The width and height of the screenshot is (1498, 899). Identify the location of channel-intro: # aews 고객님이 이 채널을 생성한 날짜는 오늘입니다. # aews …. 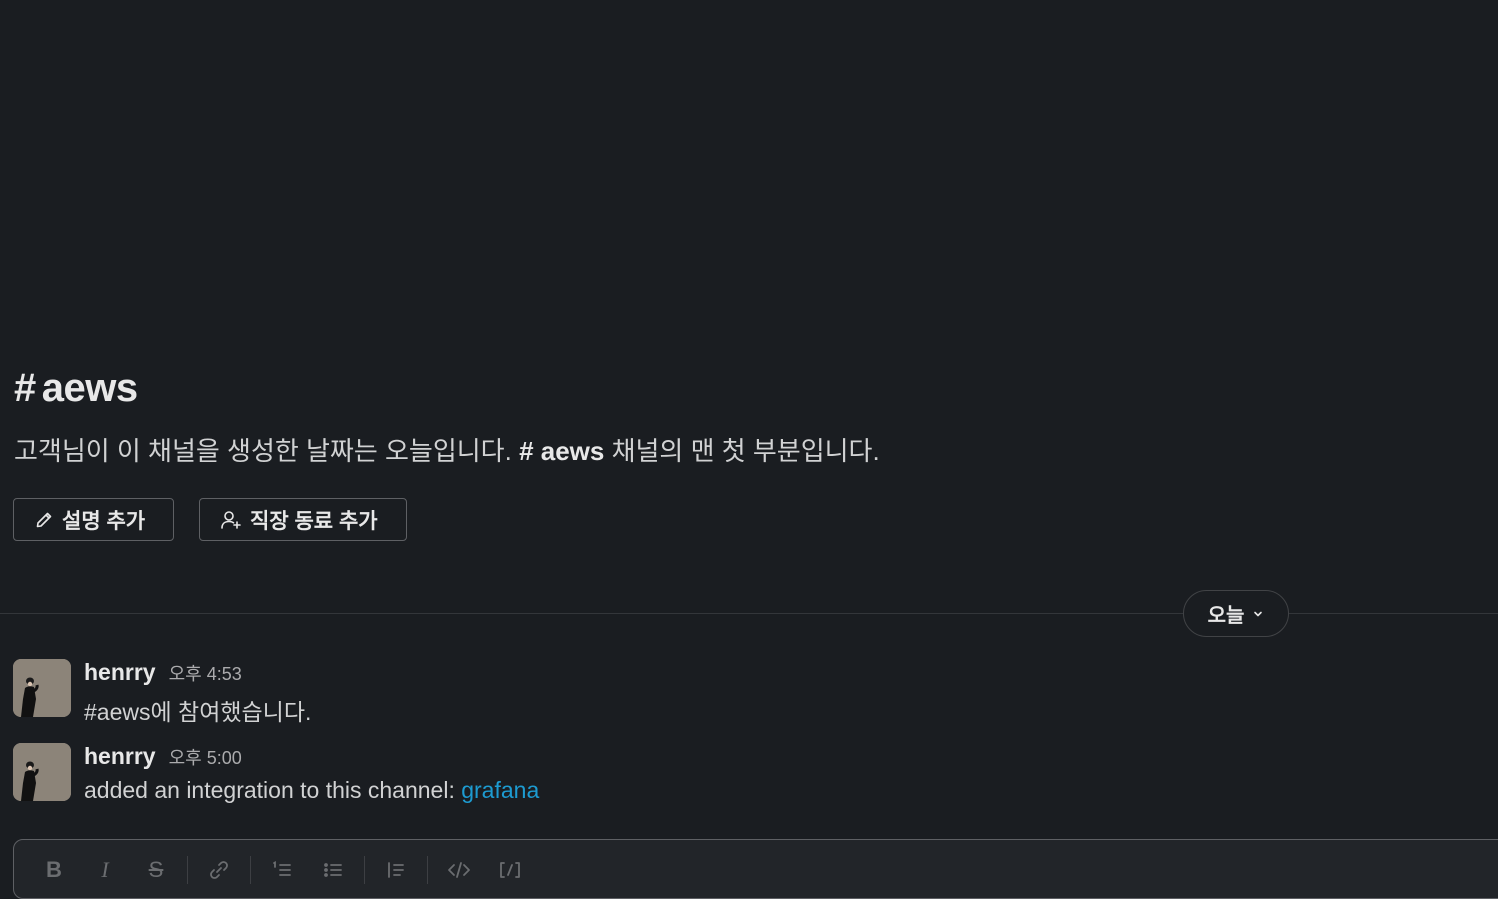
(447, 417).